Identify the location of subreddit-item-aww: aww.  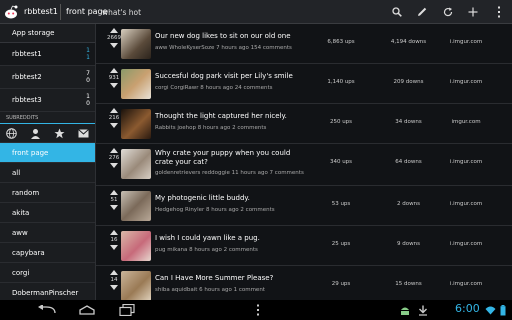
(47, 233).